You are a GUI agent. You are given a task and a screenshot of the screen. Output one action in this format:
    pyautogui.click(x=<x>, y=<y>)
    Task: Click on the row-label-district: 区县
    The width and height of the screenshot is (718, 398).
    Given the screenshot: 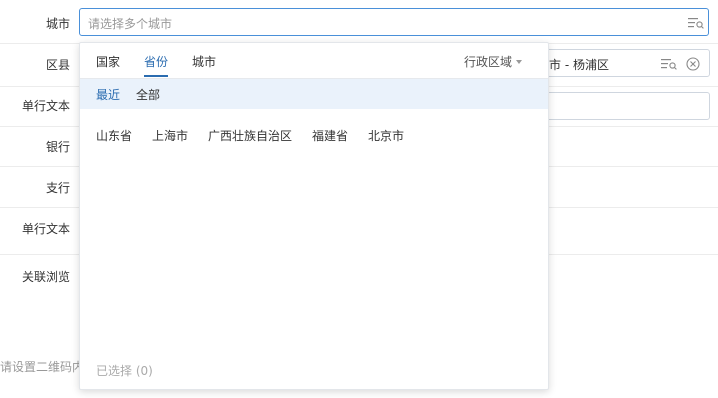 What is the action you would take?
    pyautogui.click(x=57, y=65)
    